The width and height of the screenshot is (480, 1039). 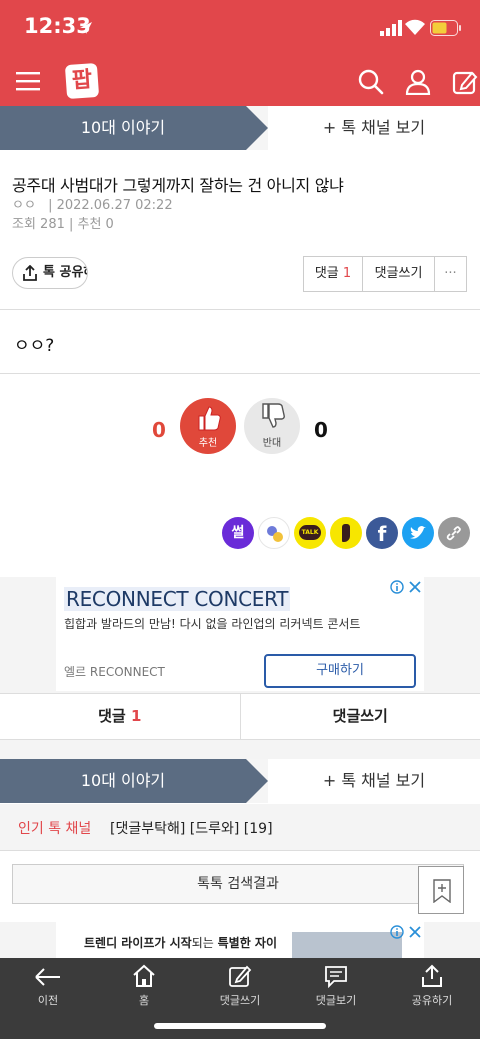 I want to click on talk-share-label: 톡 공유하기, so click(x=65, y=272).